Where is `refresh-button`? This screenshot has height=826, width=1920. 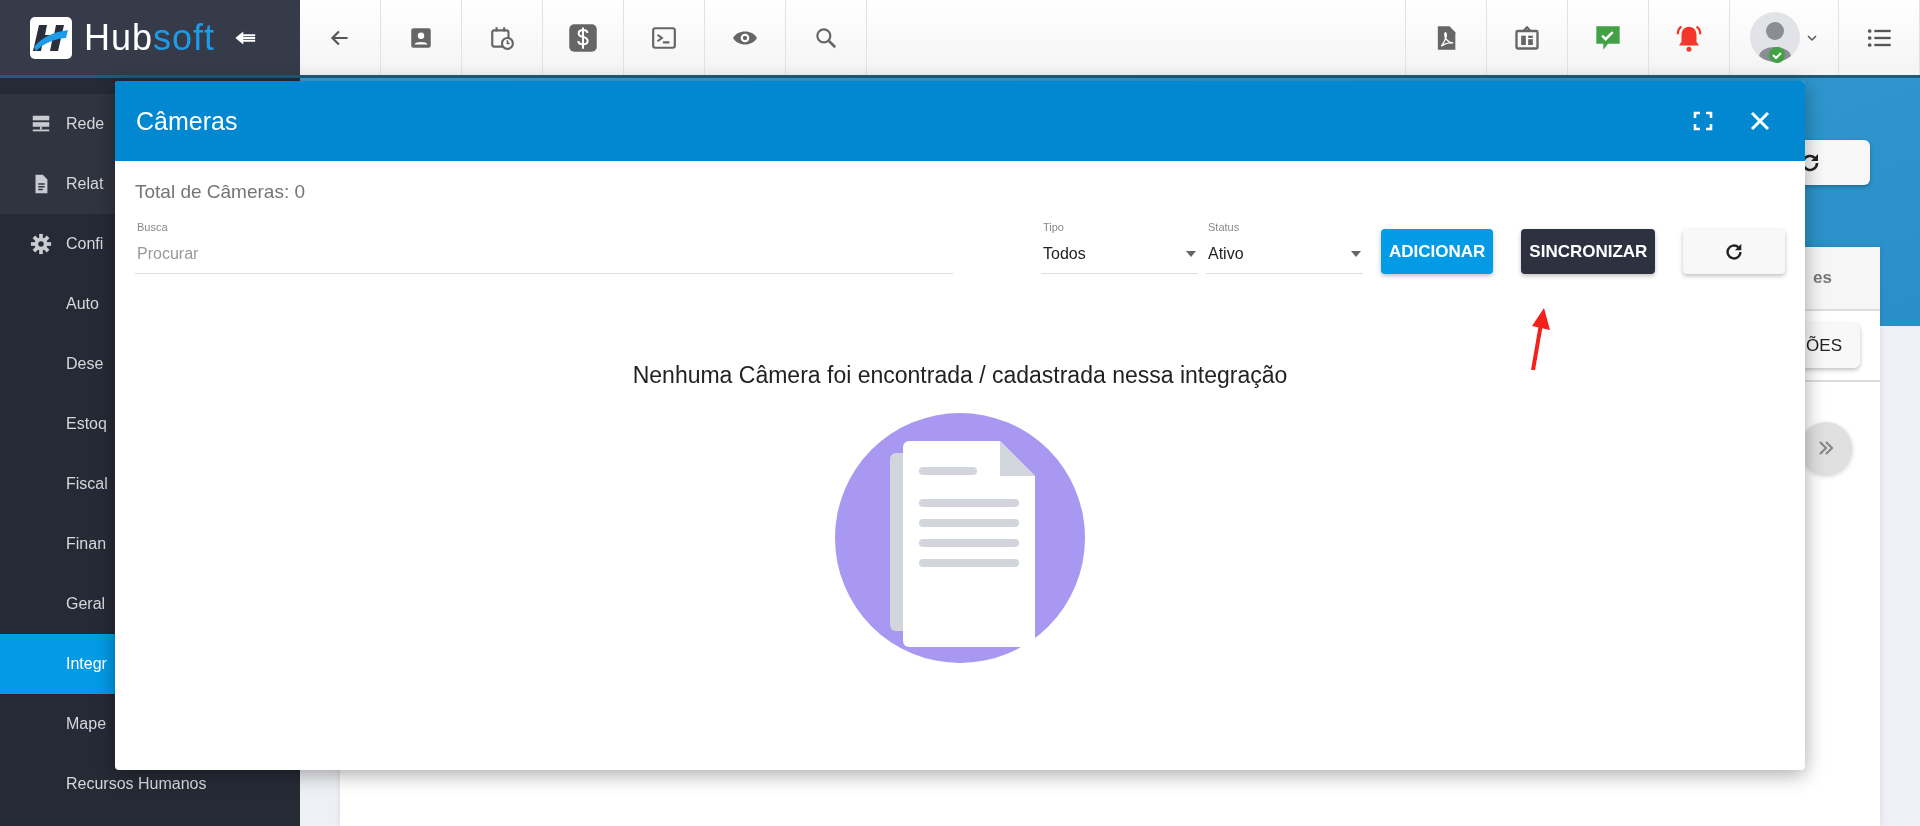 refresh-button is located at coordinates (1734, 251).